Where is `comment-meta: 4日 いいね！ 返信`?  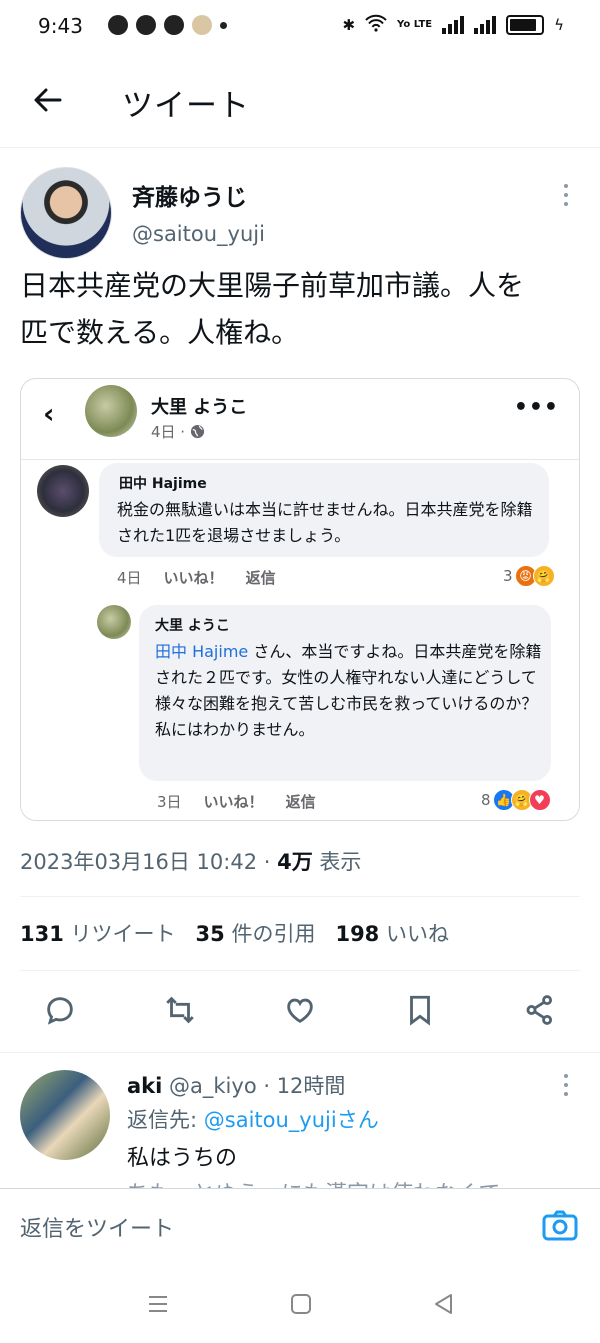 comment-meta: 4日 いいね！ 返信 is located at coordinates (196, 577).